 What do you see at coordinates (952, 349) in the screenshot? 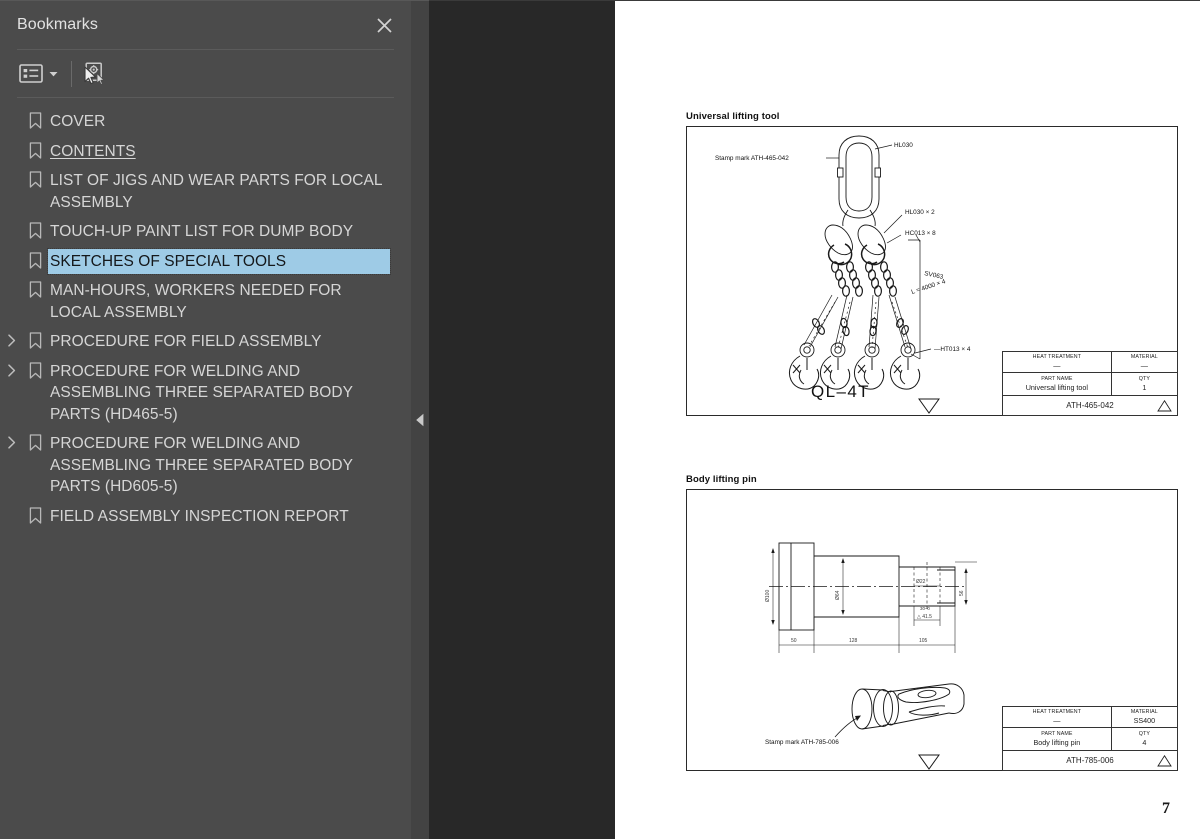
I see `annotation-ht013x4: —HT013 × 4` at bounding box center [952, 349].